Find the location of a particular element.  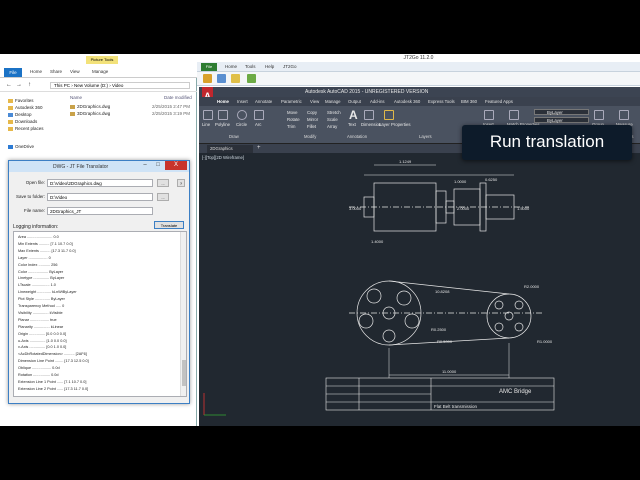

dim-small-w: 1.4000 is located at coordinates (377, 241).